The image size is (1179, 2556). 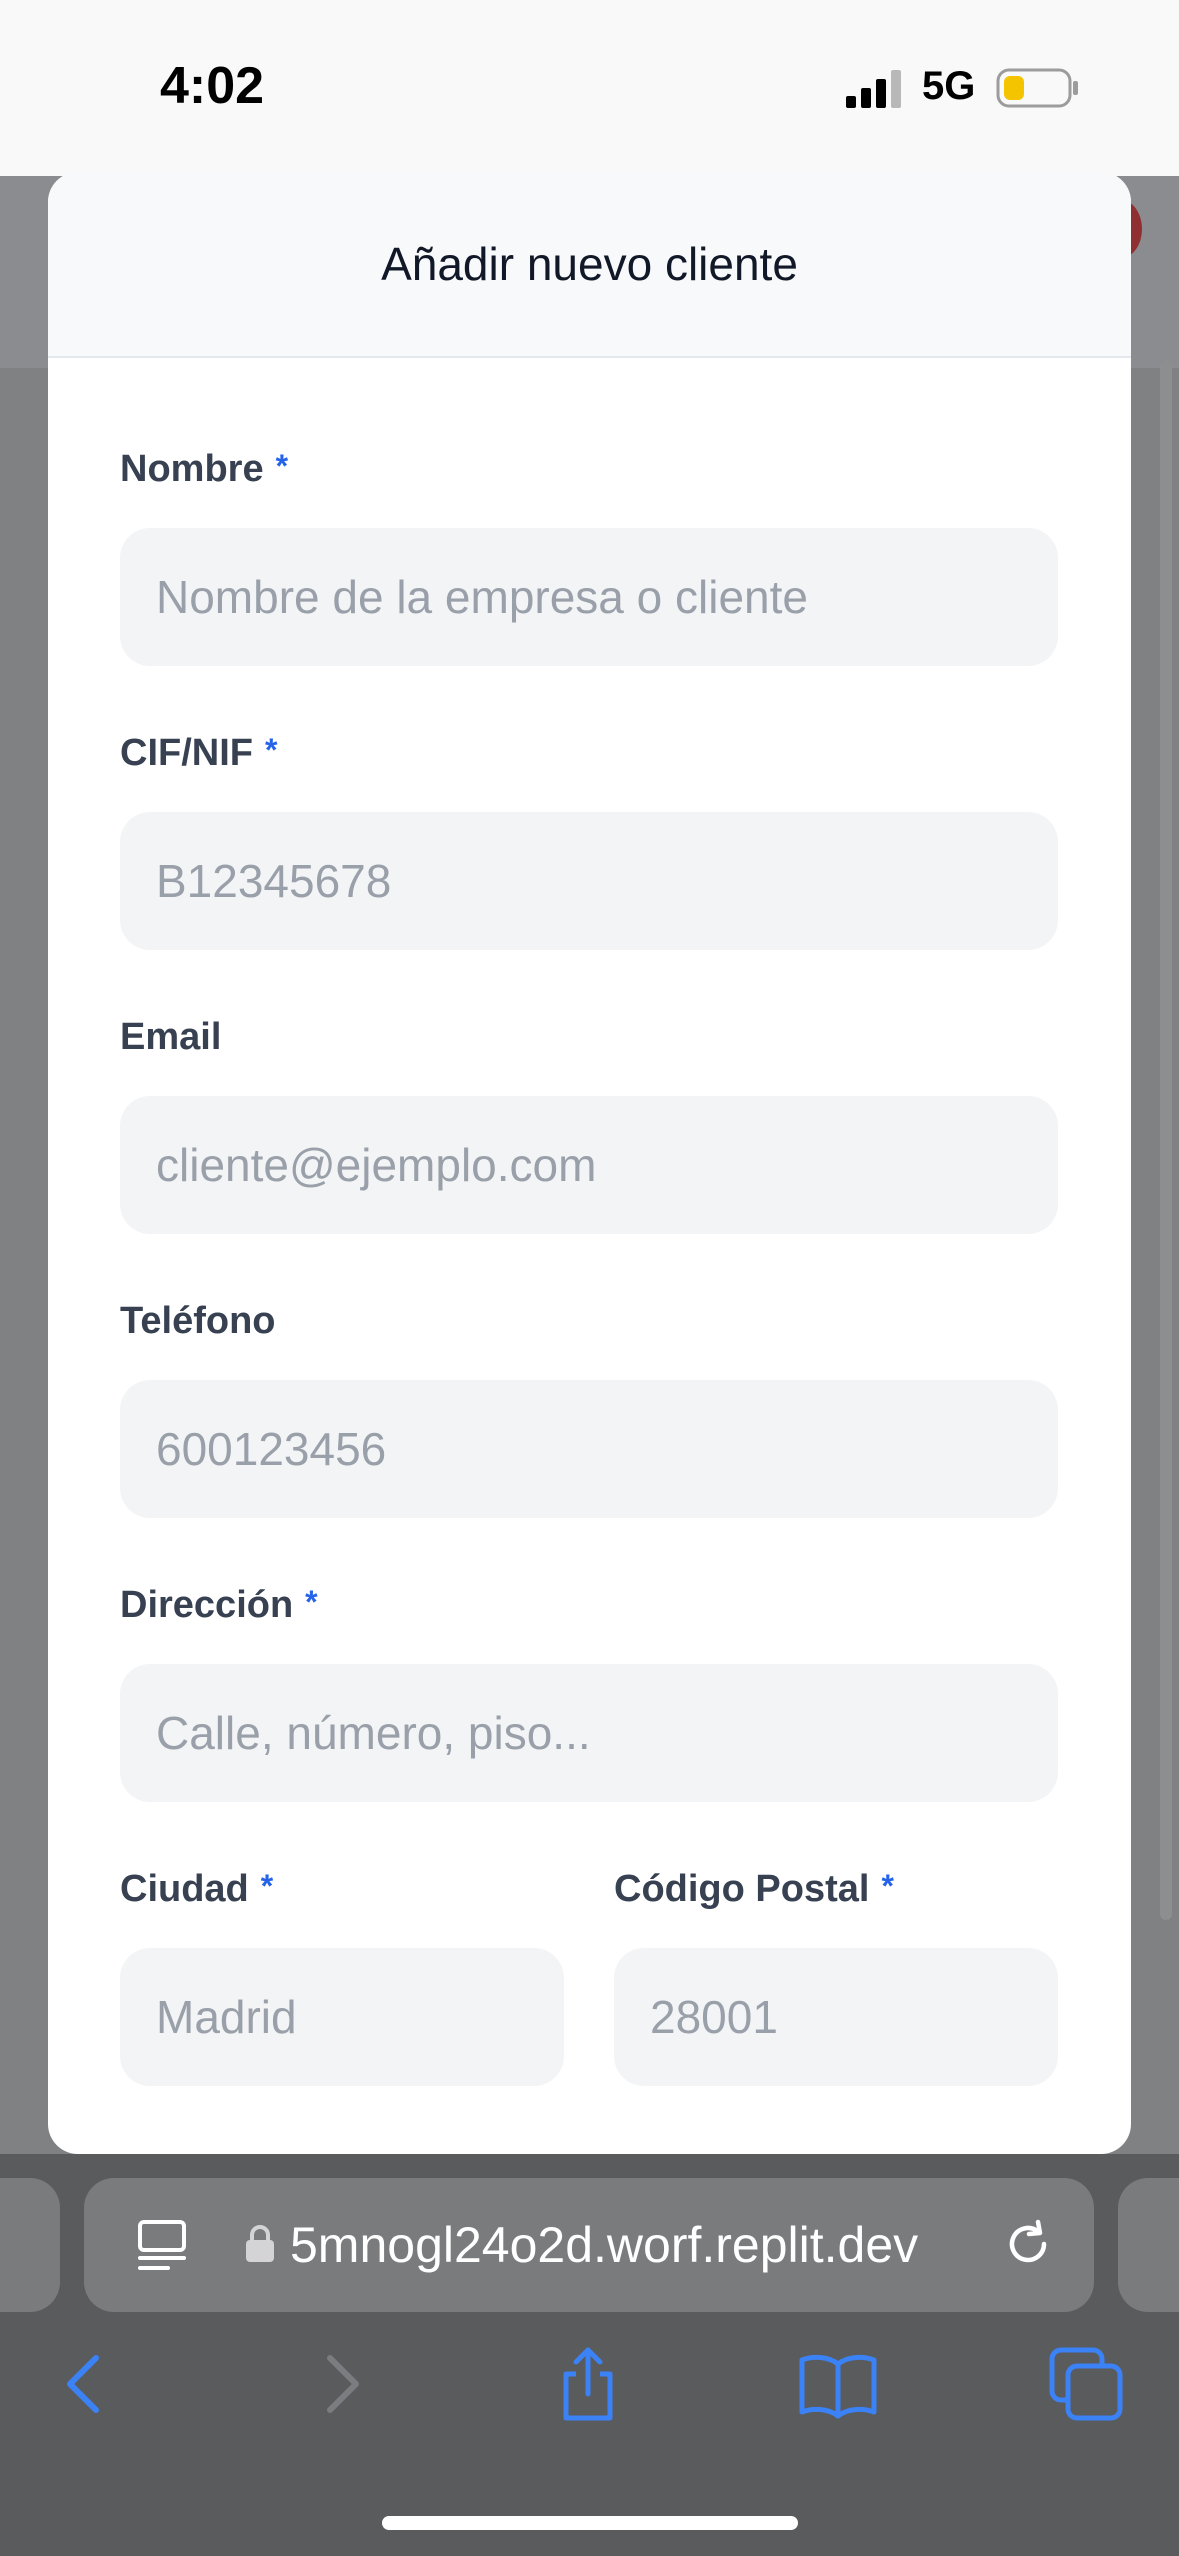 I want to click on previous-tab-preview, so click(x=30, y=2245).